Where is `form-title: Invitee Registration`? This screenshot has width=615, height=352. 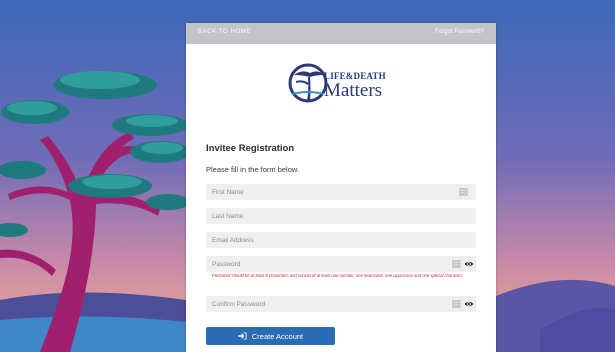 form-title: Invitee Registration is located at coordinates (250, 148).